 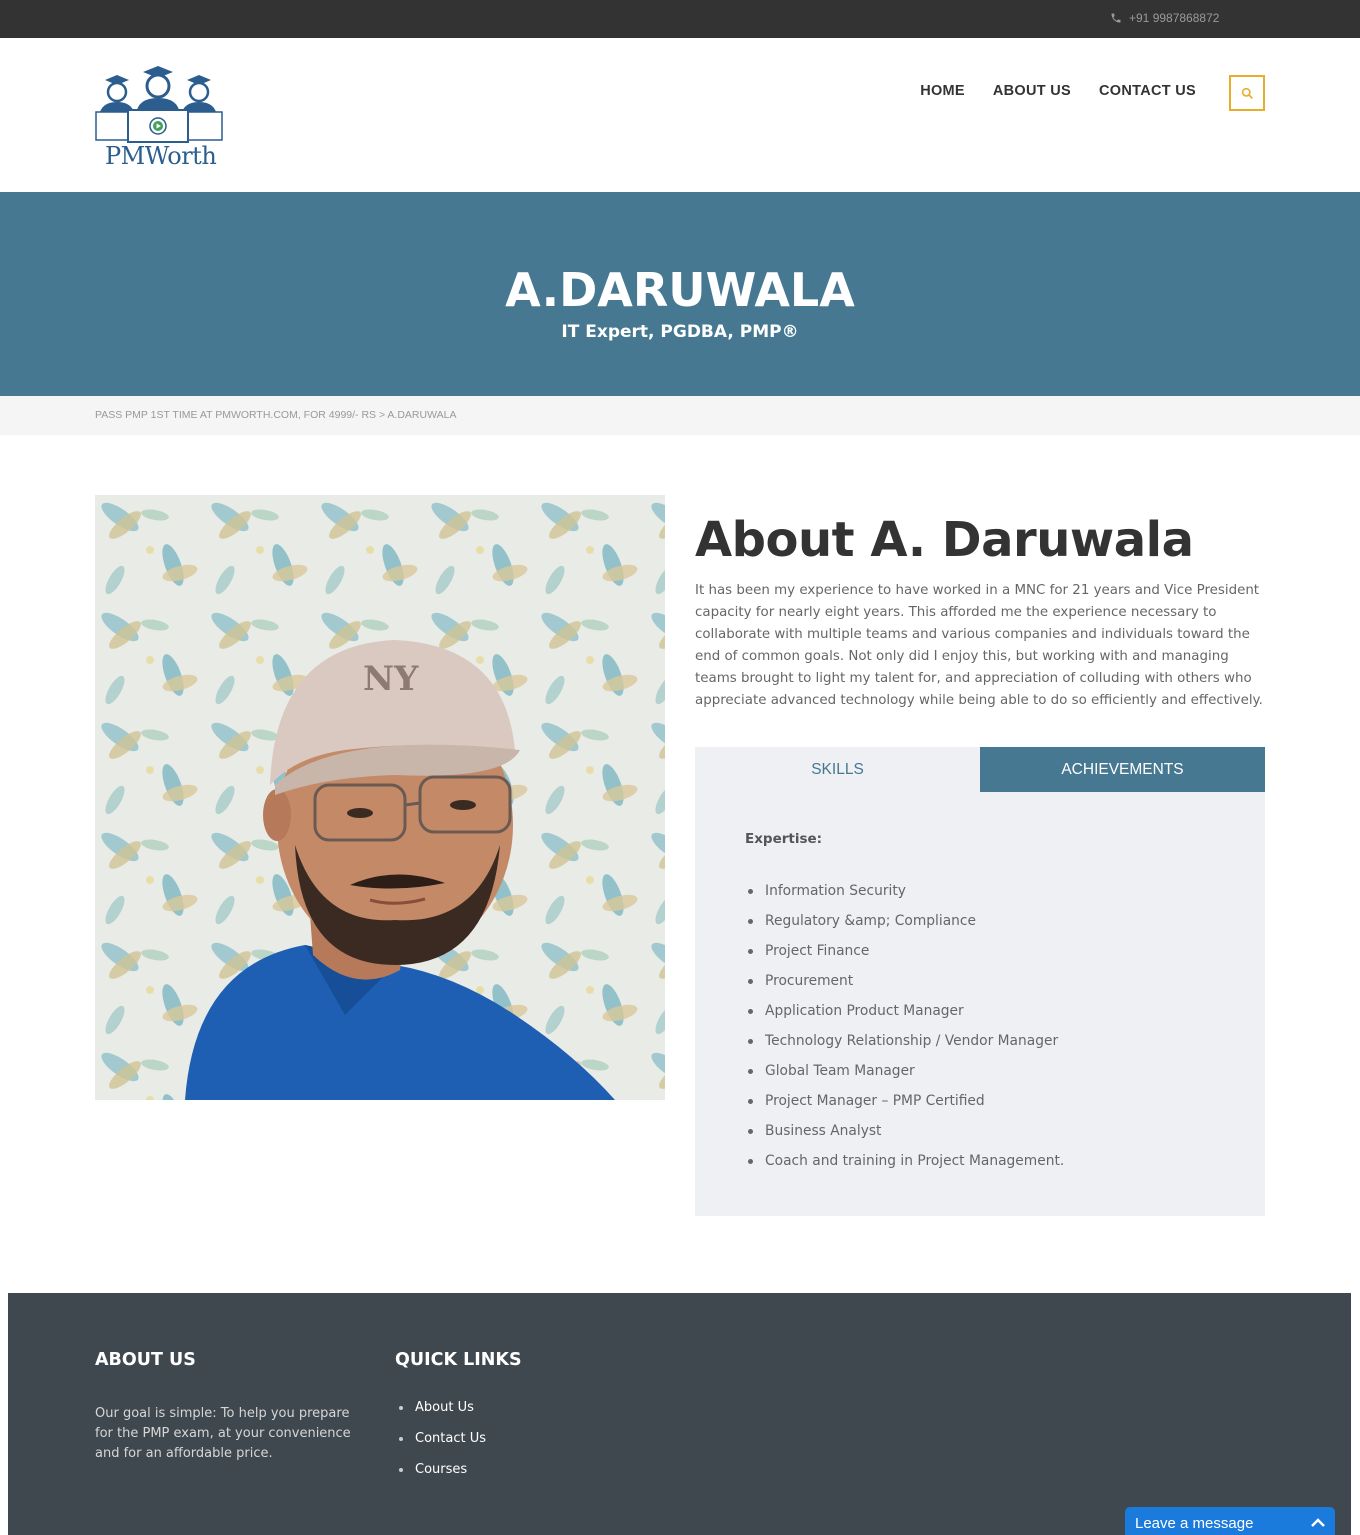 I want to click on search-button, so click(x=1247, y=93).